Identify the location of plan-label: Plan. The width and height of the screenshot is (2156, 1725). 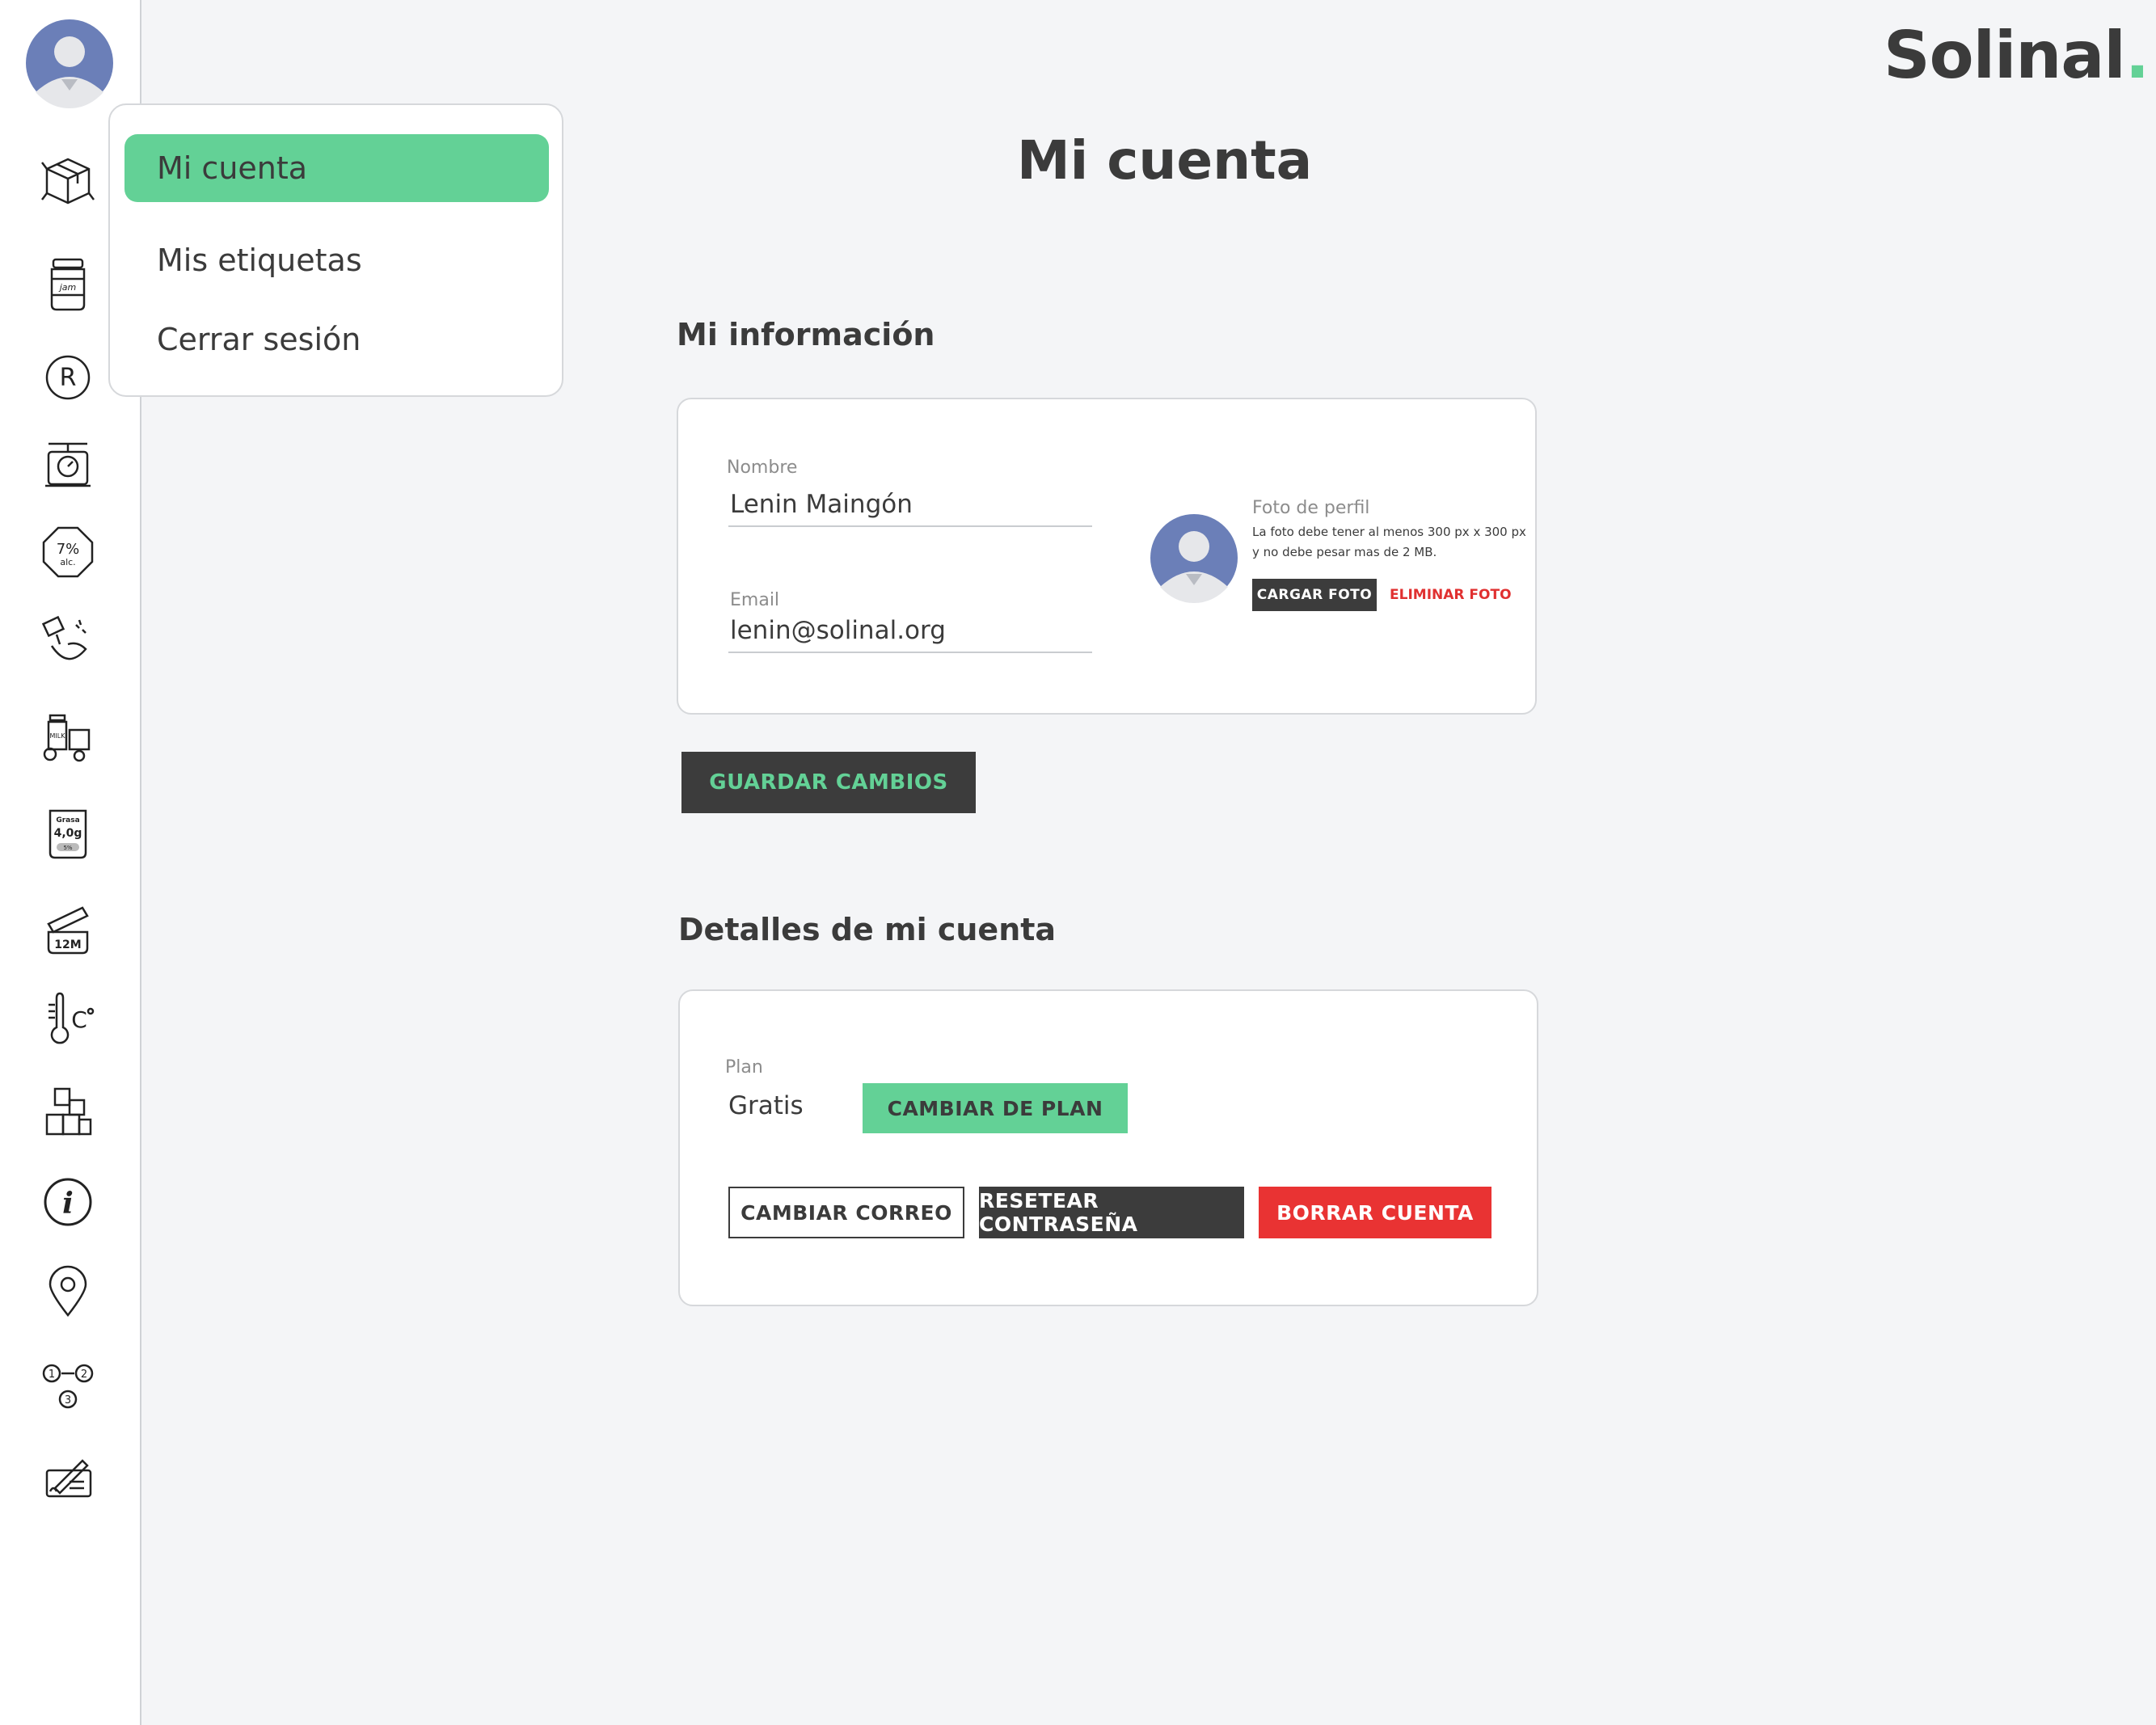
(744, 1067).